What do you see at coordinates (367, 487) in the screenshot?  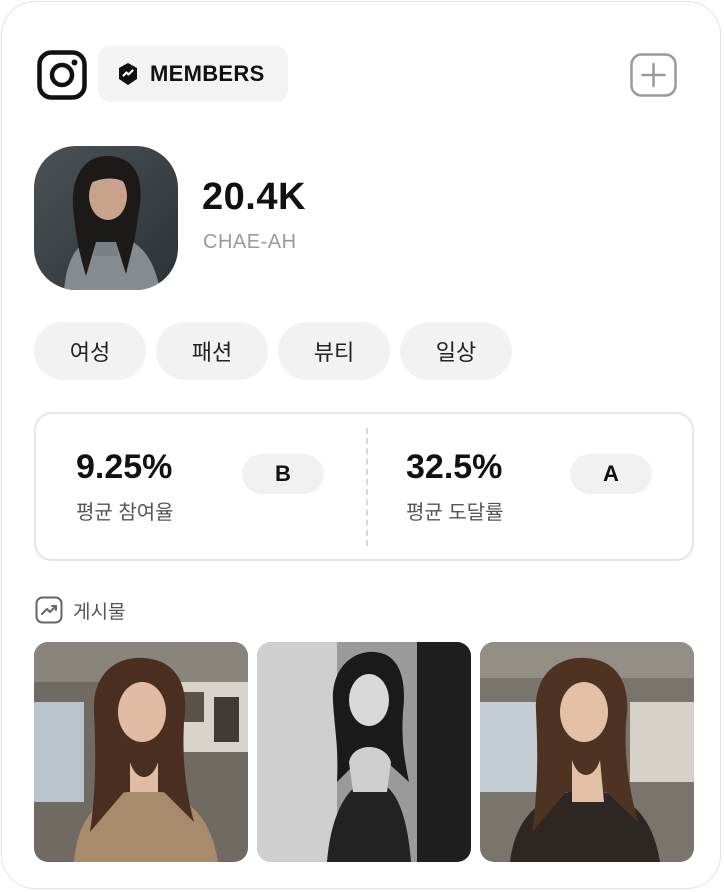 I see `stats-divider` at bounding box center [367, 487].